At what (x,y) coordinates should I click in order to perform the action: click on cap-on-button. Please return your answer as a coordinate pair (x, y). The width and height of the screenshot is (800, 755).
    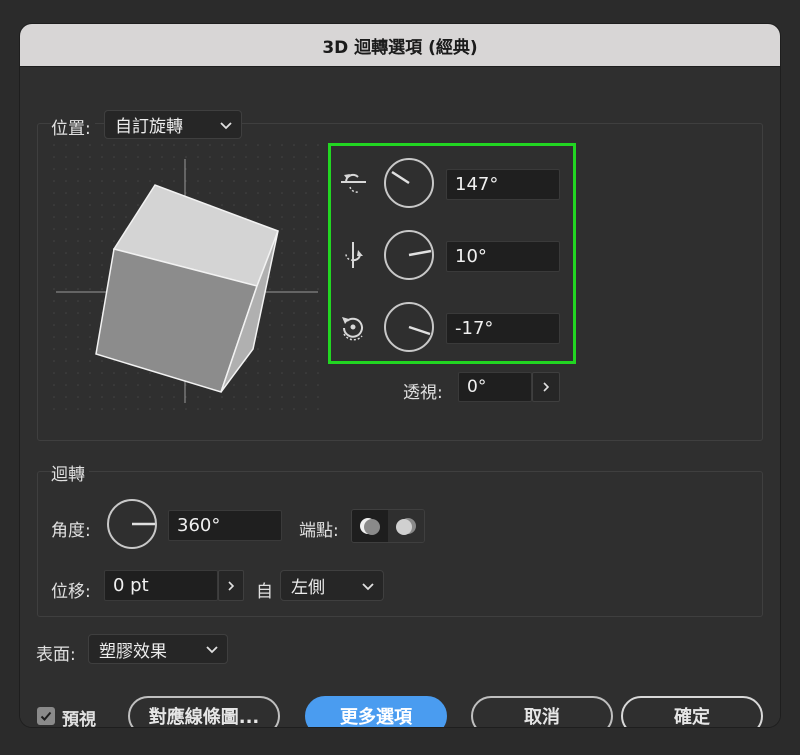
    Looking at the image, I should click on (370, 526).